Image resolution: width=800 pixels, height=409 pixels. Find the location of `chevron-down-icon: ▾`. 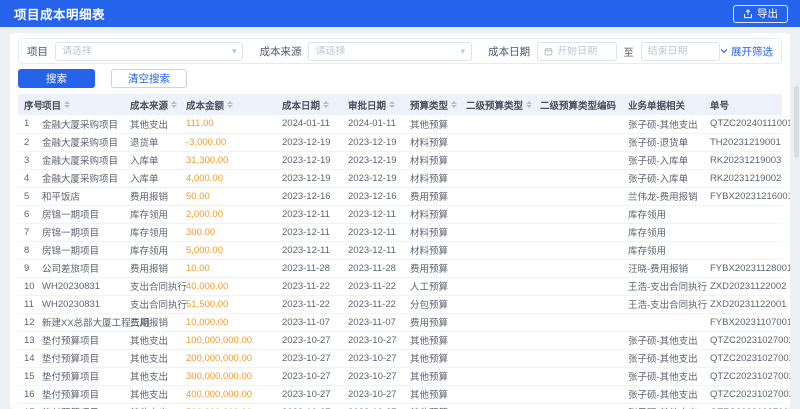

chevron-down-icon: ▾ is located at coordinates (463, 50).